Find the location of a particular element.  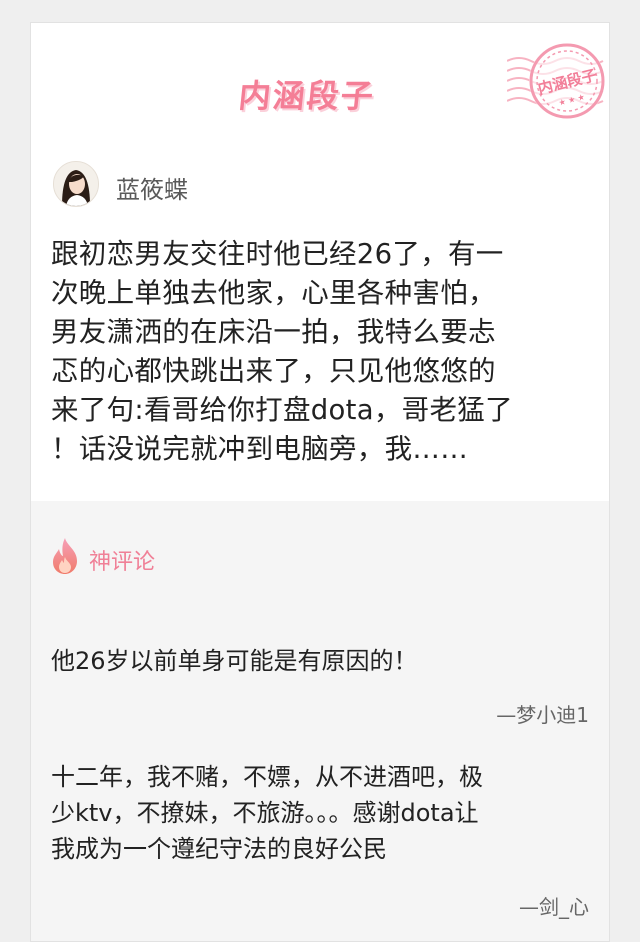

comment-author: —梦小迪1 is located at coordinates (542, 713).